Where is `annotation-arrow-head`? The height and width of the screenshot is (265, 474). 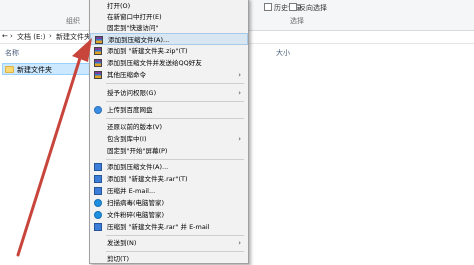
annotation-arrow-head is located at coordinates (82, 50).